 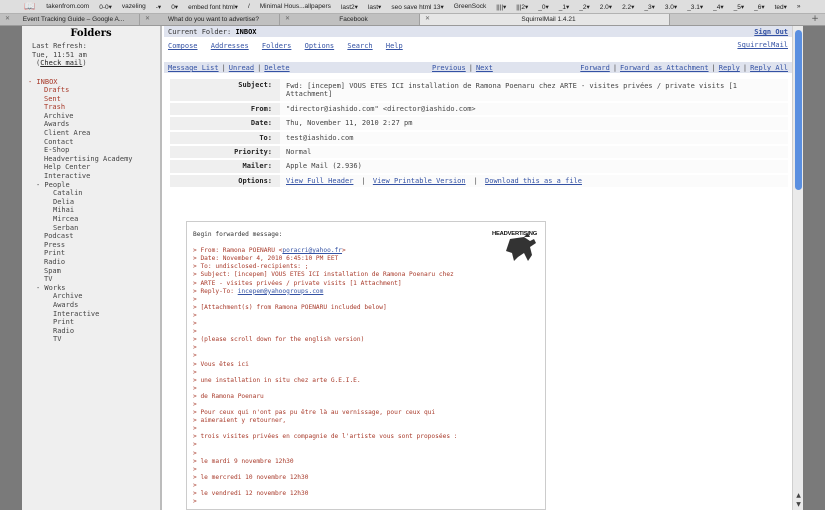 What do you see at coordinates (374, 7) in the screenshot?
I see `bookmark-item: last▾` at bounding box center [374, 7].